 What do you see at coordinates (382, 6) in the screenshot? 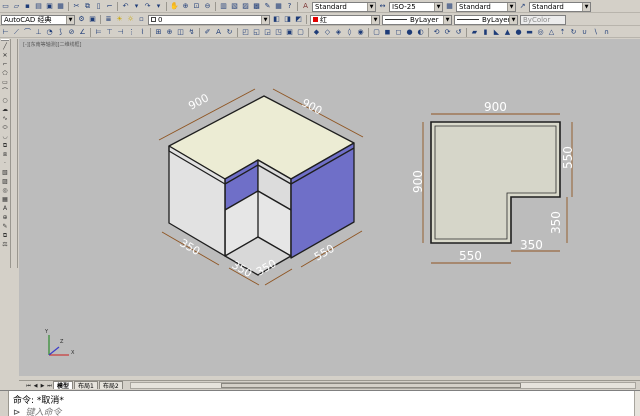
I see `dim-style-icon: ↔` at bounding box center [382, 6].